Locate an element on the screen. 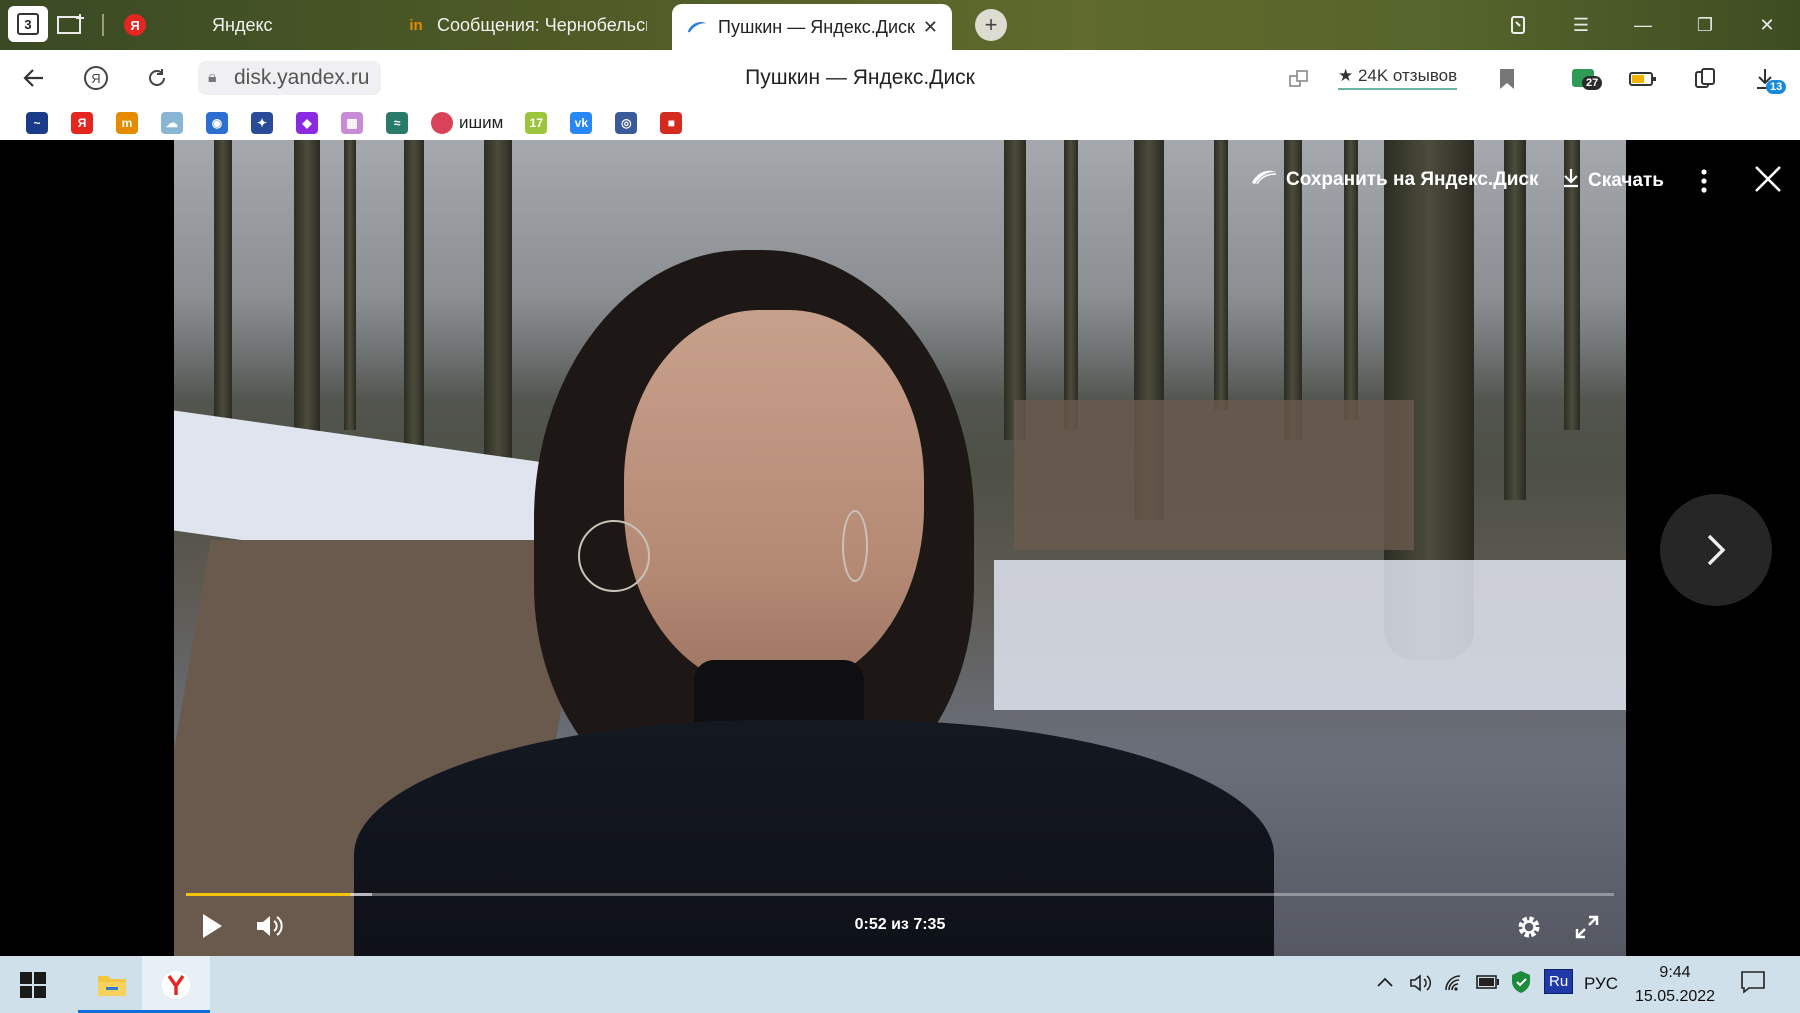 This screenshot has height=1013, width=1800. tab-pushkin-disk: Пушкин — Яндекс.Диск ✕ is located at coordinates (812, 27).